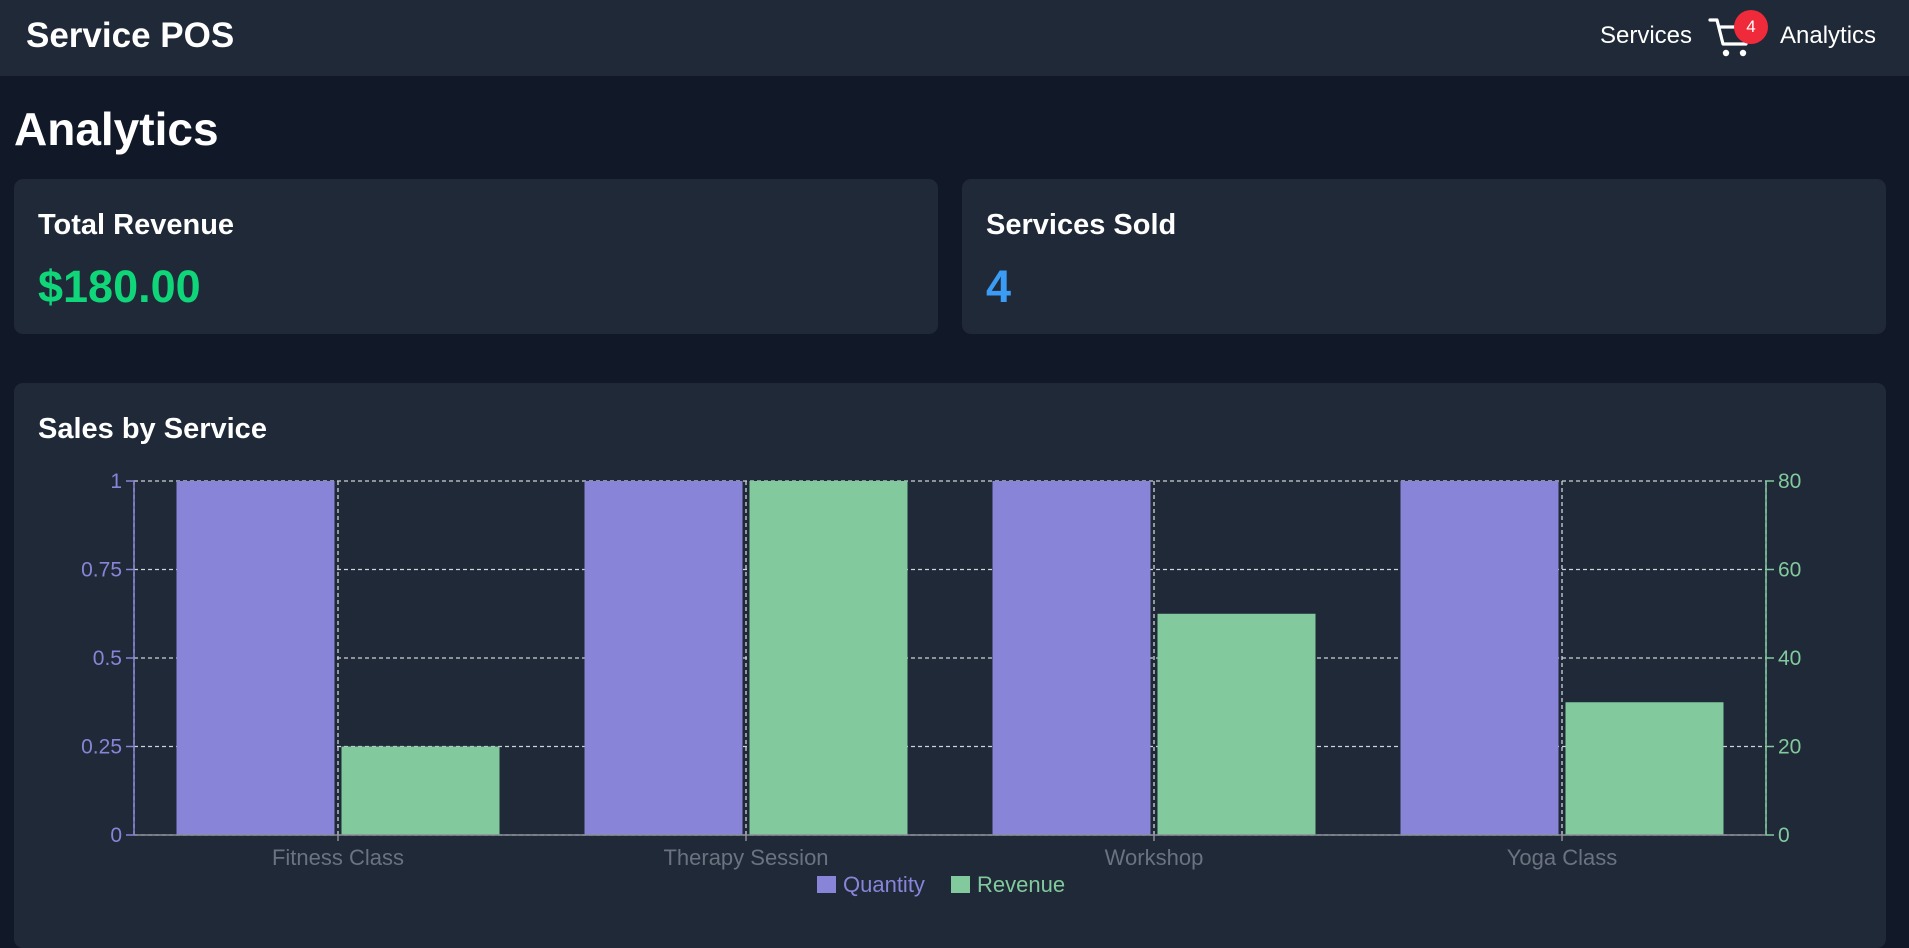 The image size is (1909, 948). I want to click on right-axis-tick-label: 20, so click(1789, 747).